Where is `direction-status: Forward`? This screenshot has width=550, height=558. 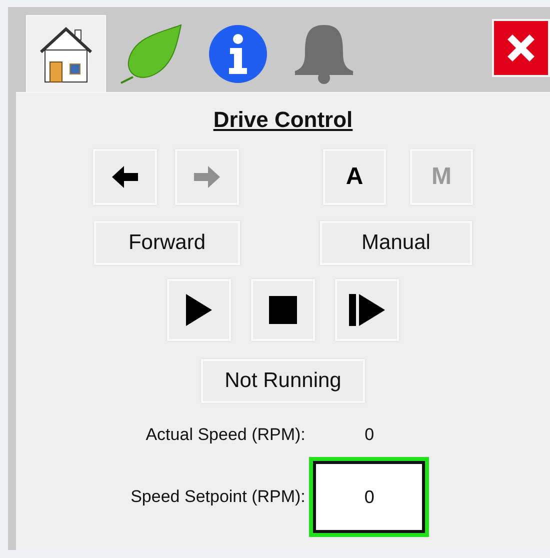
direction-status: Forward is located at coordinates (167, 243).